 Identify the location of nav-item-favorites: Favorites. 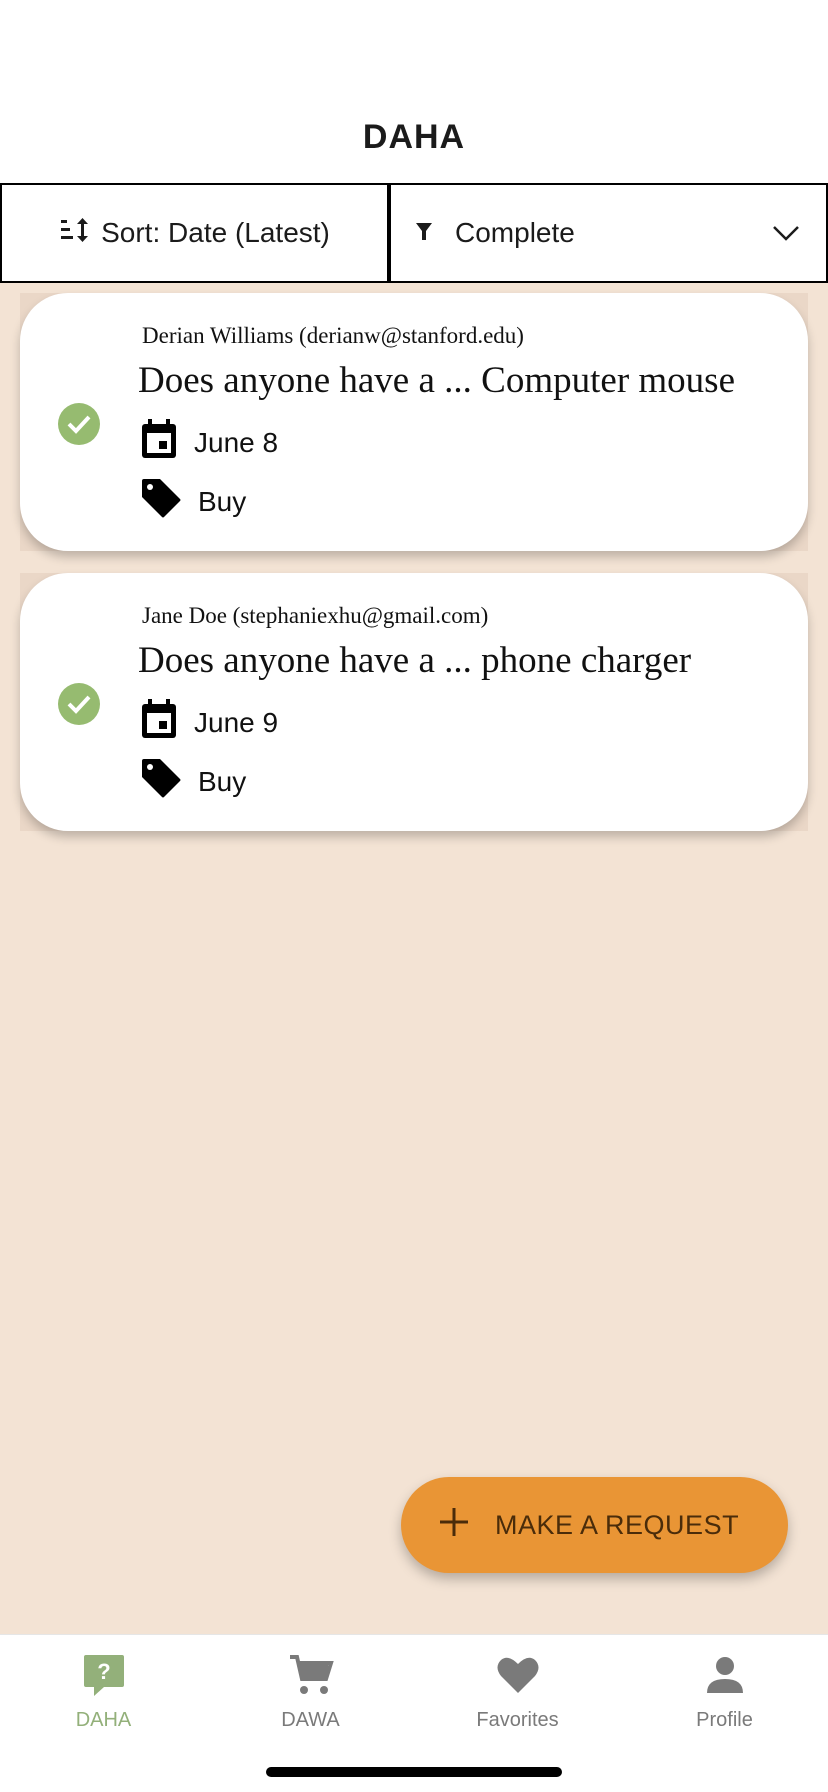
(517, 1690).